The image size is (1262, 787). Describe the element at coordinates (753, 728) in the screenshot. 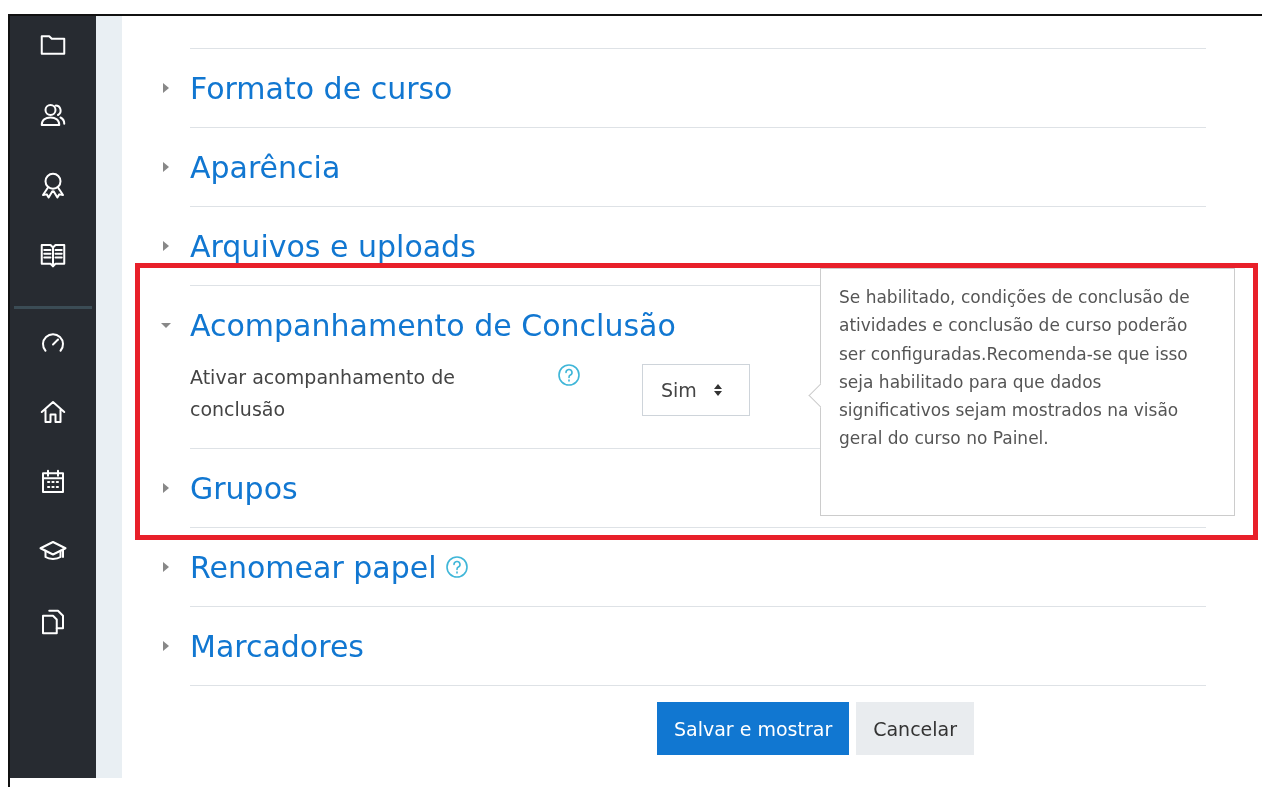

I see `save-button: Salvar e mostrar` at that location.